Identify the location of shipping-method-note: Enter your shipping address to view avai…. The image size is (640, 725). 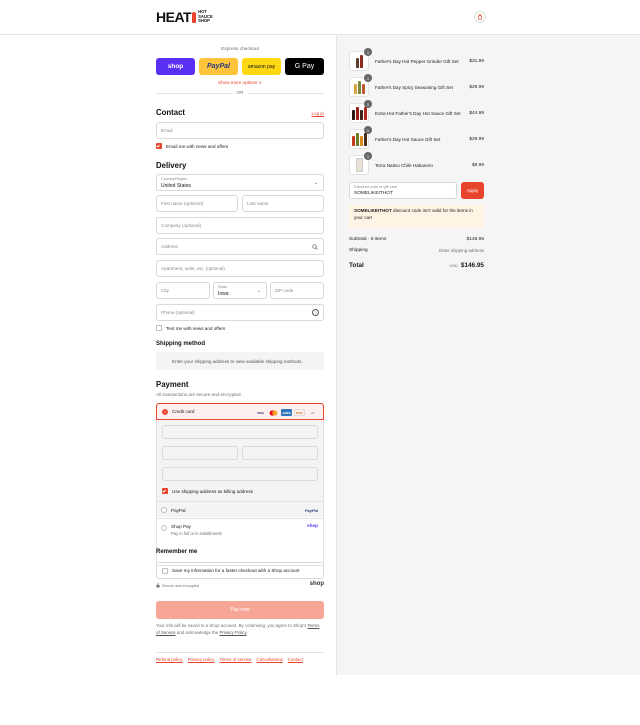
(240, 361).